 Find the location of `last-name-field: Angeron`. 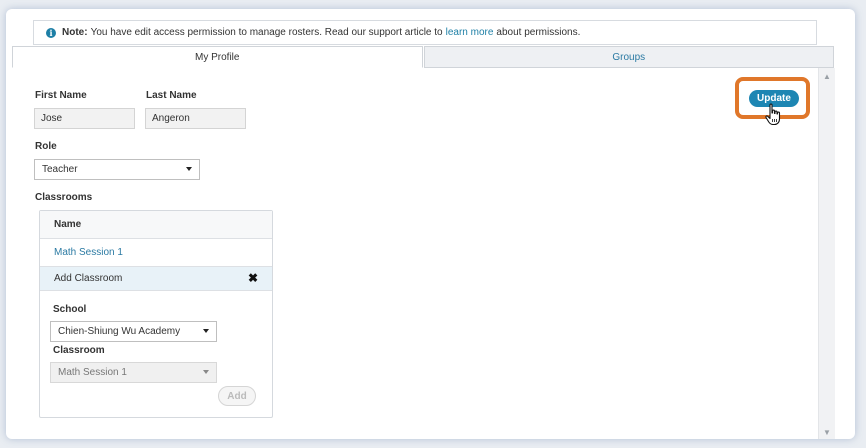

last-name-field: Angeron is located at coordinates (195, 118).